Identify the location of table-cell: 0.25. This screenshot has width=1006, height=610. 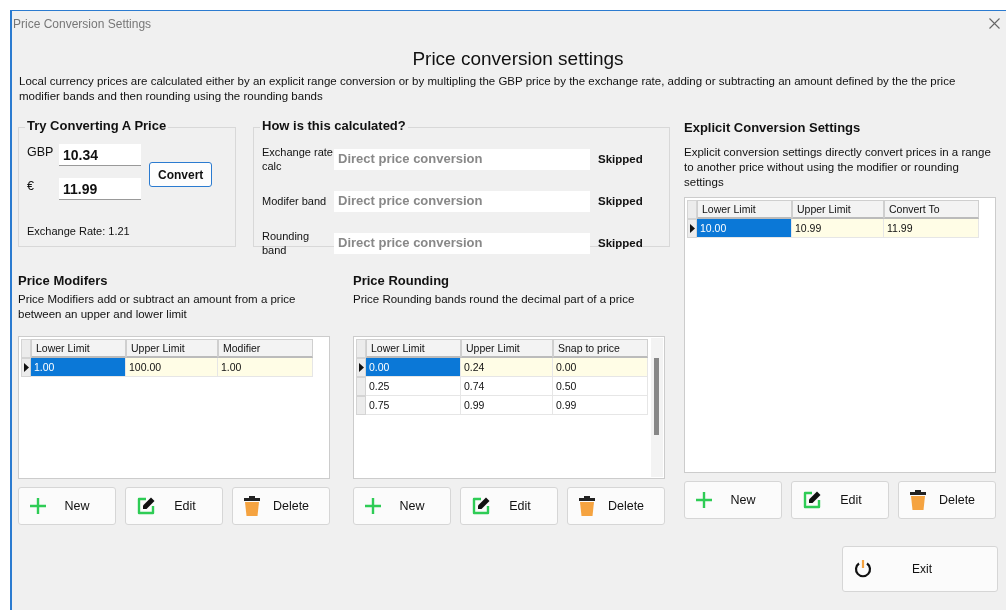
(413, 386).